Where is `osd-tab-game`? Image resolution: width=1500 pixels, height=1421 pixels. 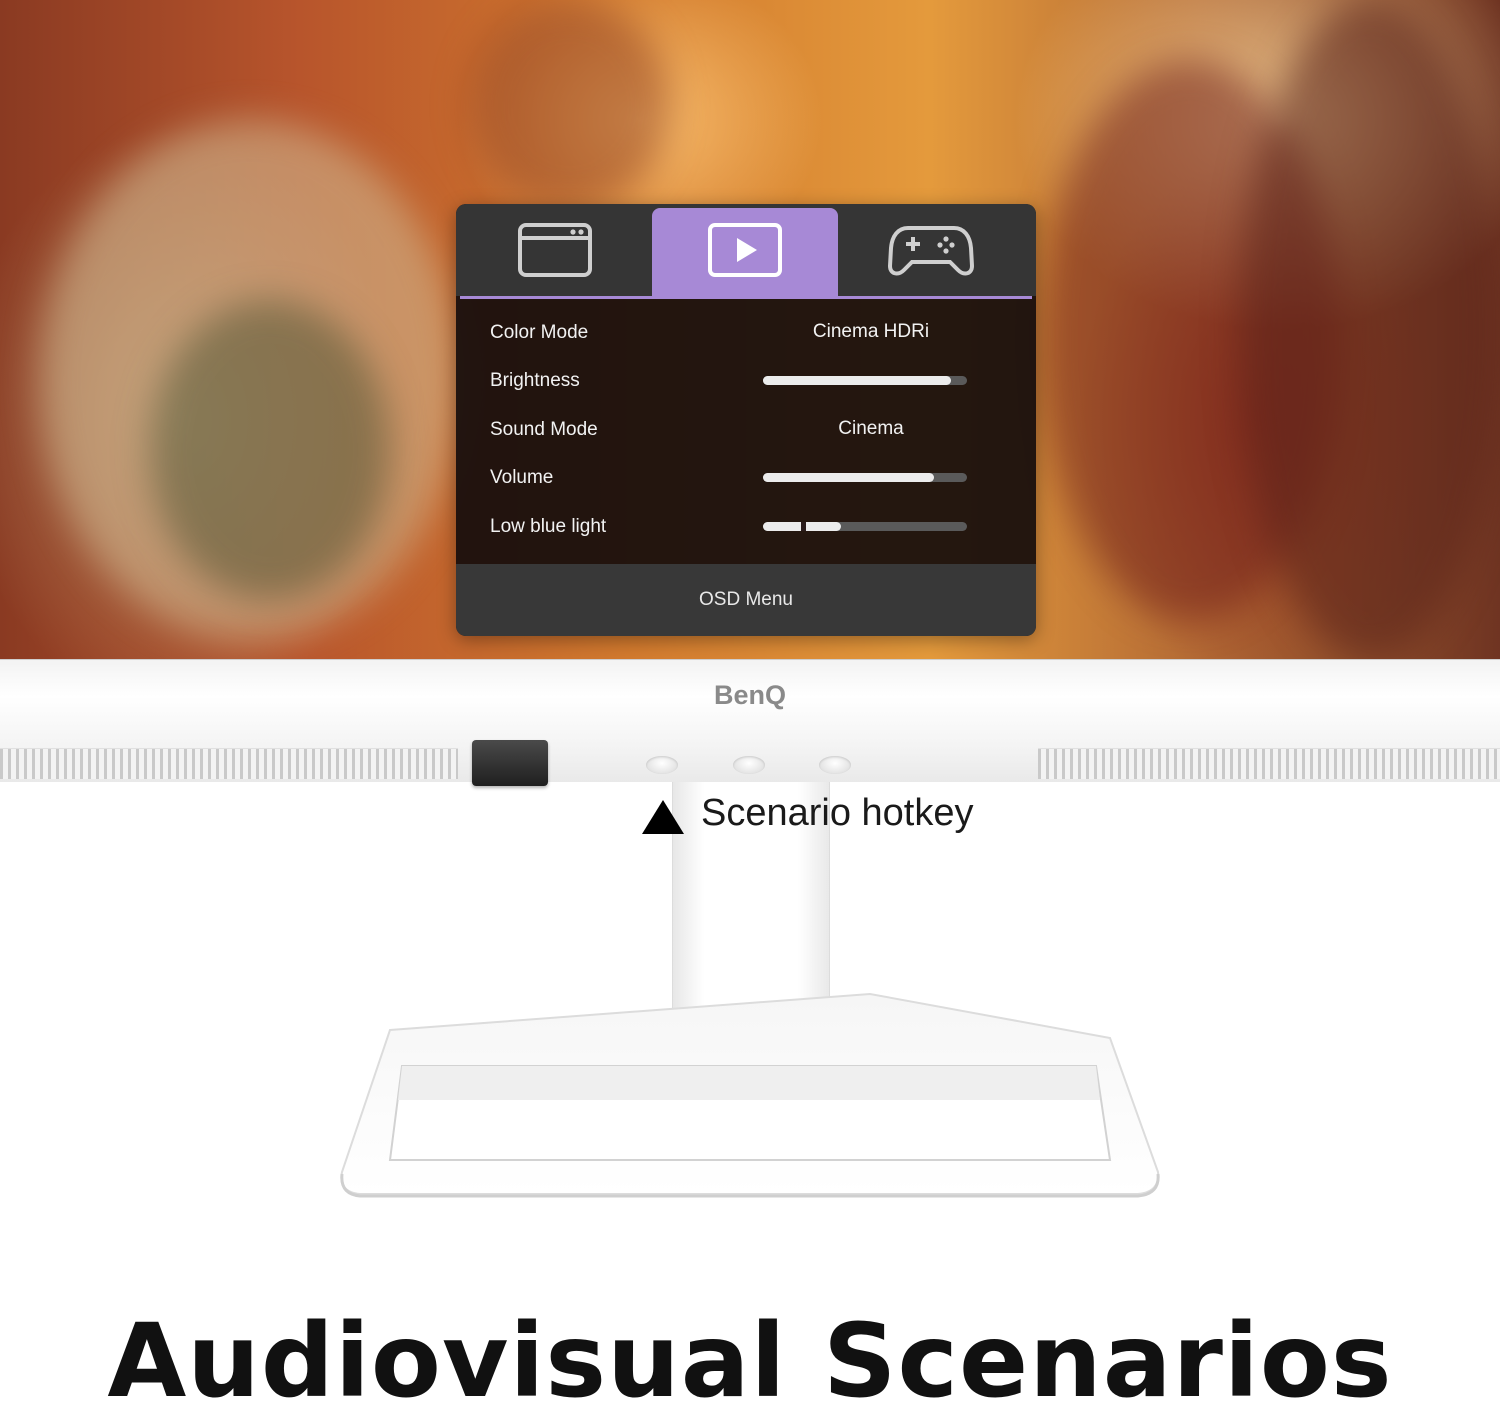 osd-tab-game is located at coordinates (931, 252).